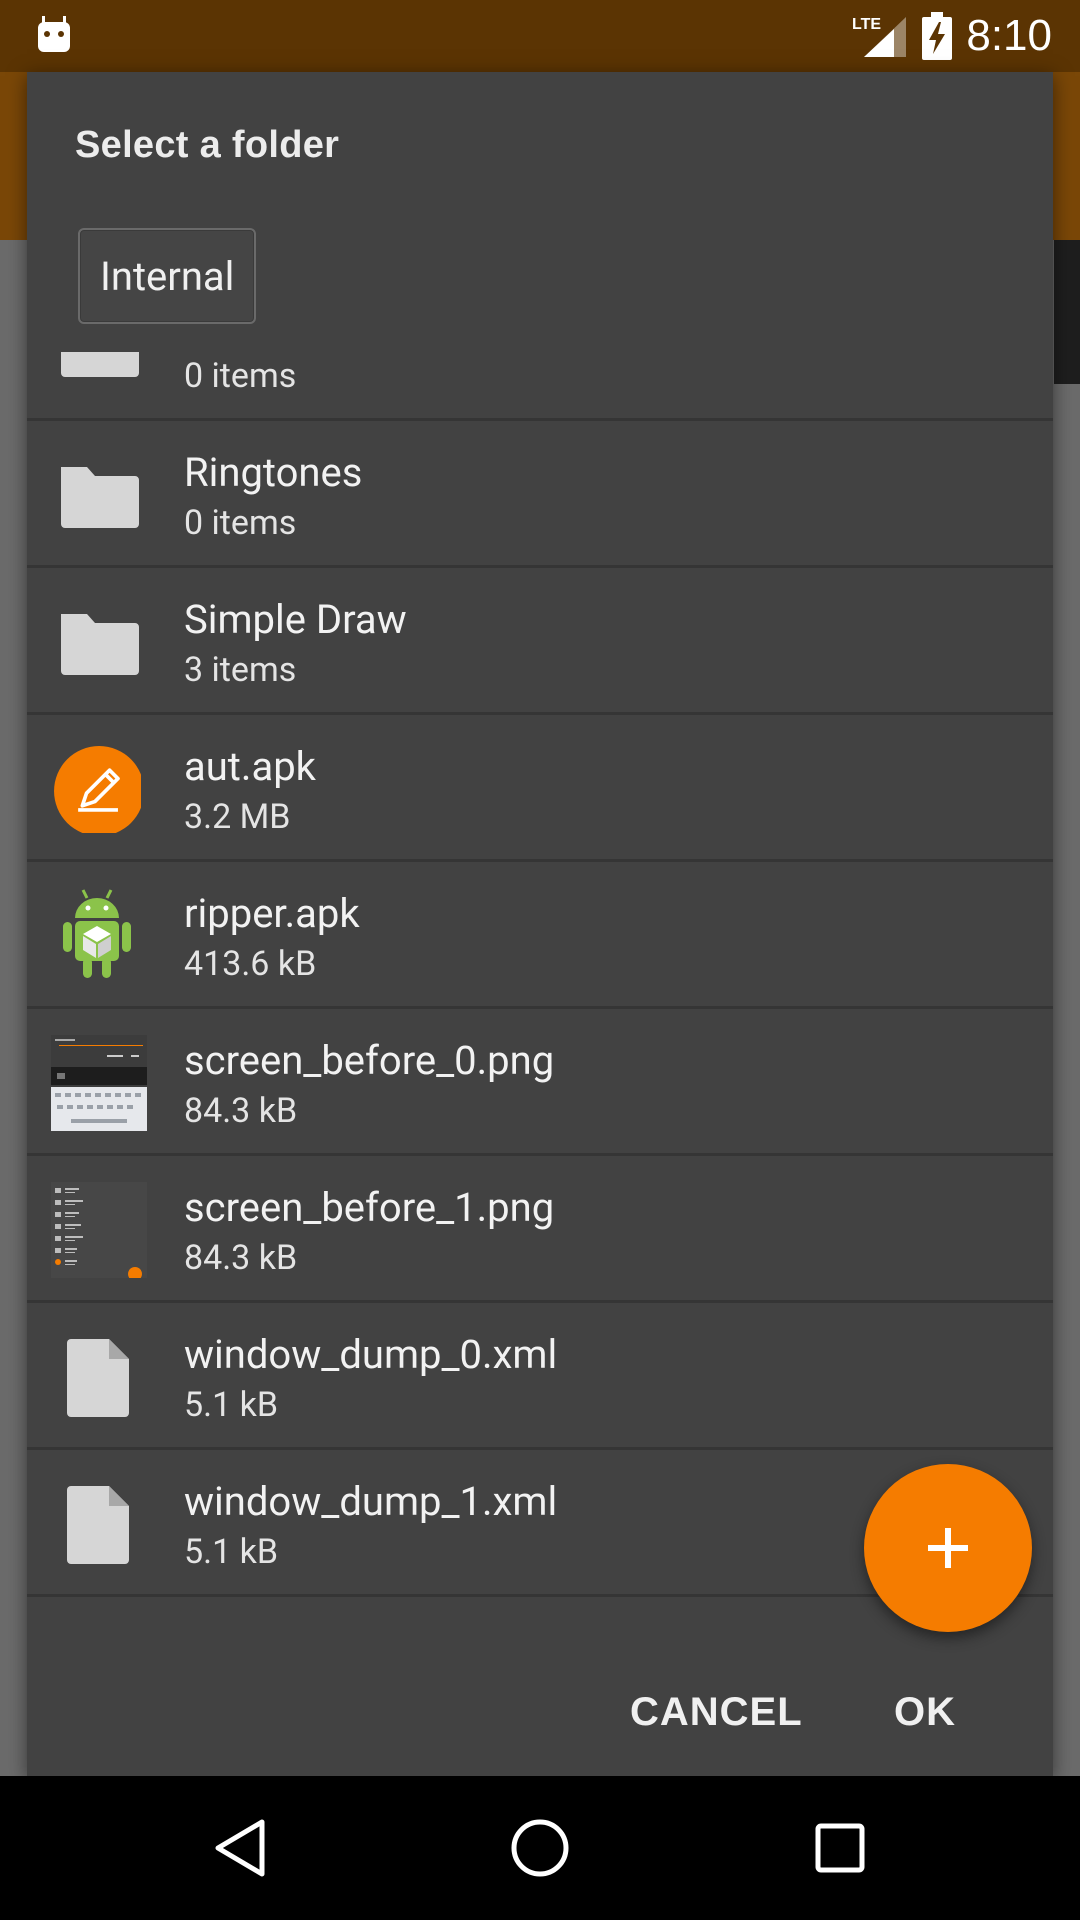  I want to click on recents-icon, so click(840, 1848).